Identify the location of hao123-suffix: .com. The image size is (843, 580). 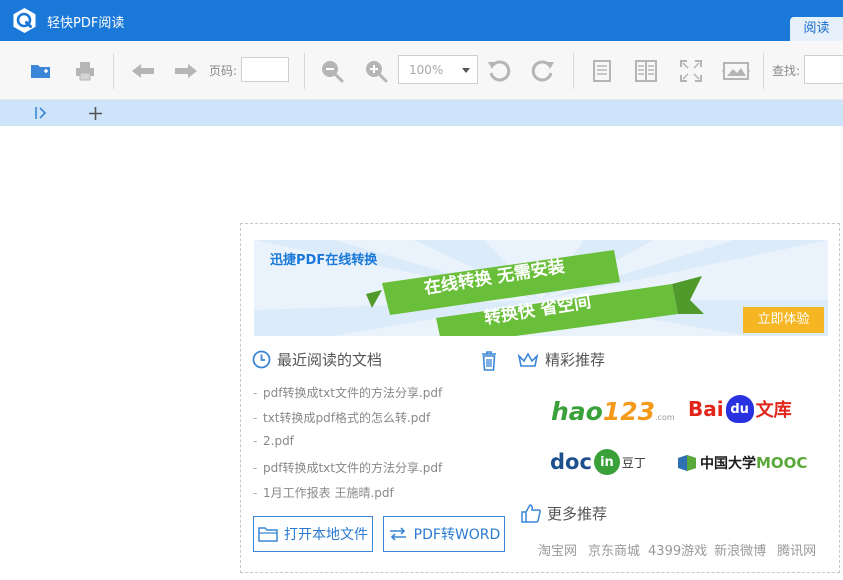
(665, 417).